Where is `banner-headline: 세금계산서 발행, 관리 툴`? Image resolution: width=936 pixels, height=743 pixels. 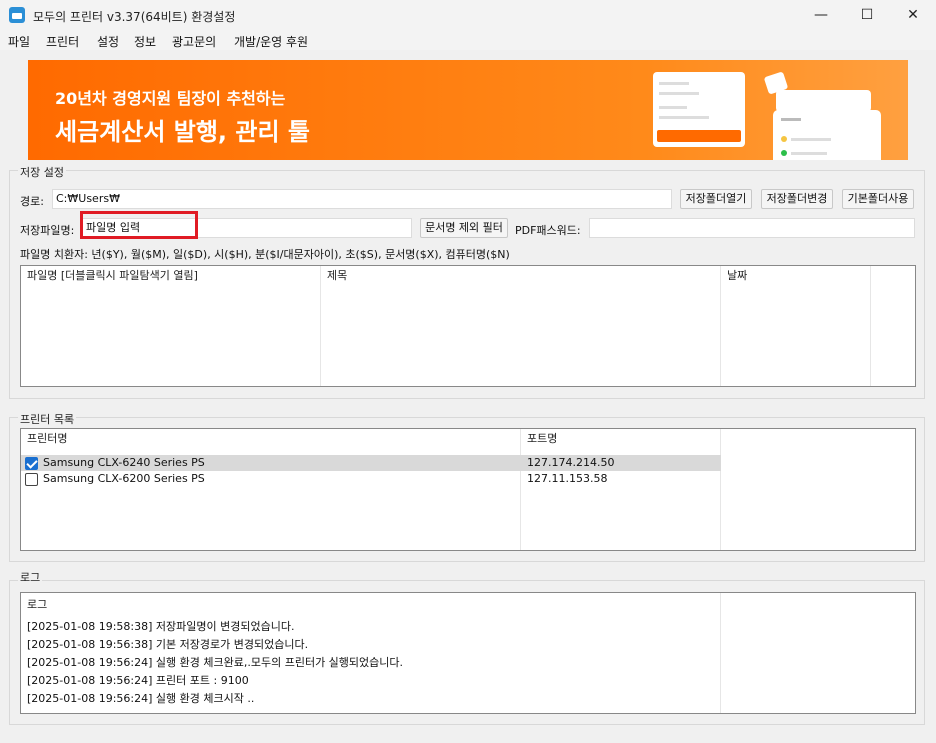
banner-headline: 세금계산서 발행, 관리 툴 is located at coordinates (182, 132).